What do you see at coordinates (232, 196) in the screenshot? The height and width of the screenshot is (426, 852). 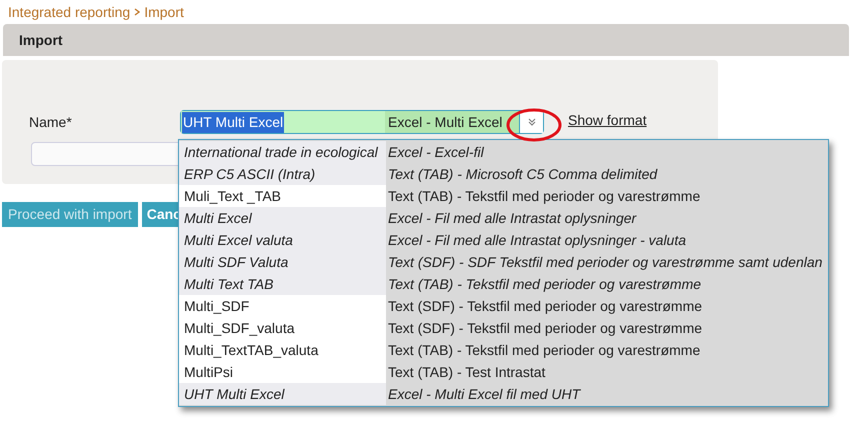 I see `option-name: Muli_Text _TAB` at bounding box center [232, 196].